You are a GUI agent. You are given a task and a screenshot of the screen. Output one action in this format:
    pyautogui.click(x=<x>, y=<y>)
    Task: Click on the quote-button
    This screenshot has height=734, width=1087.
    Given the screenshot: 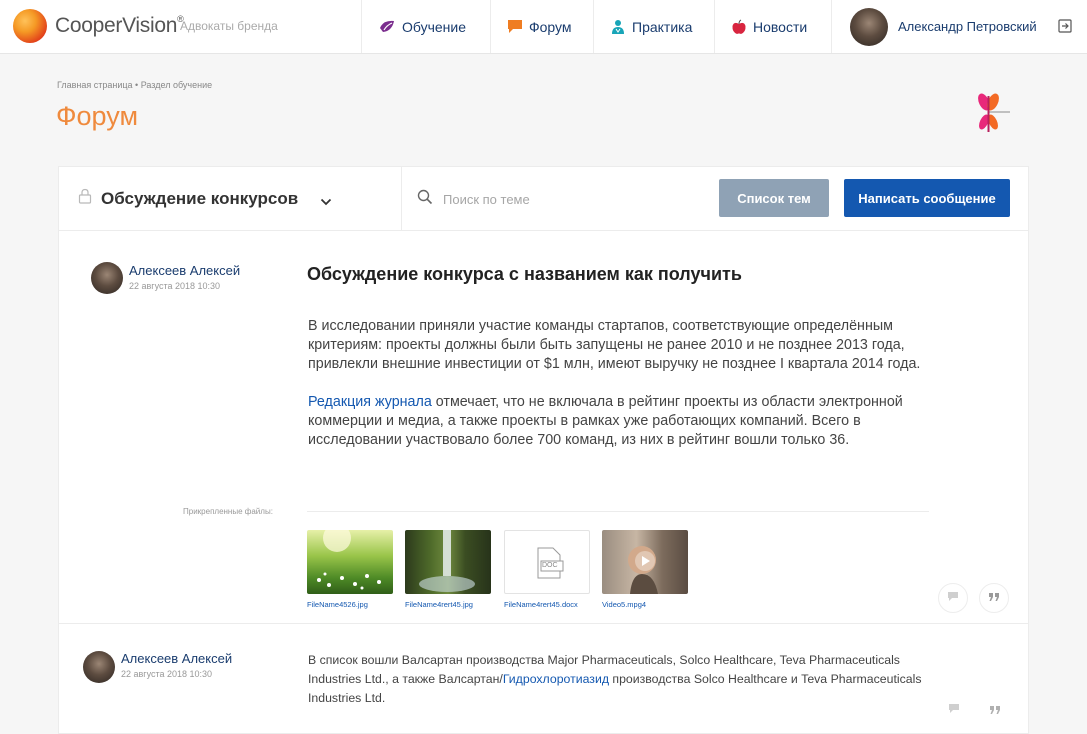 What is the action you would take?
    pyautogui.click(x=994, y=598)
    